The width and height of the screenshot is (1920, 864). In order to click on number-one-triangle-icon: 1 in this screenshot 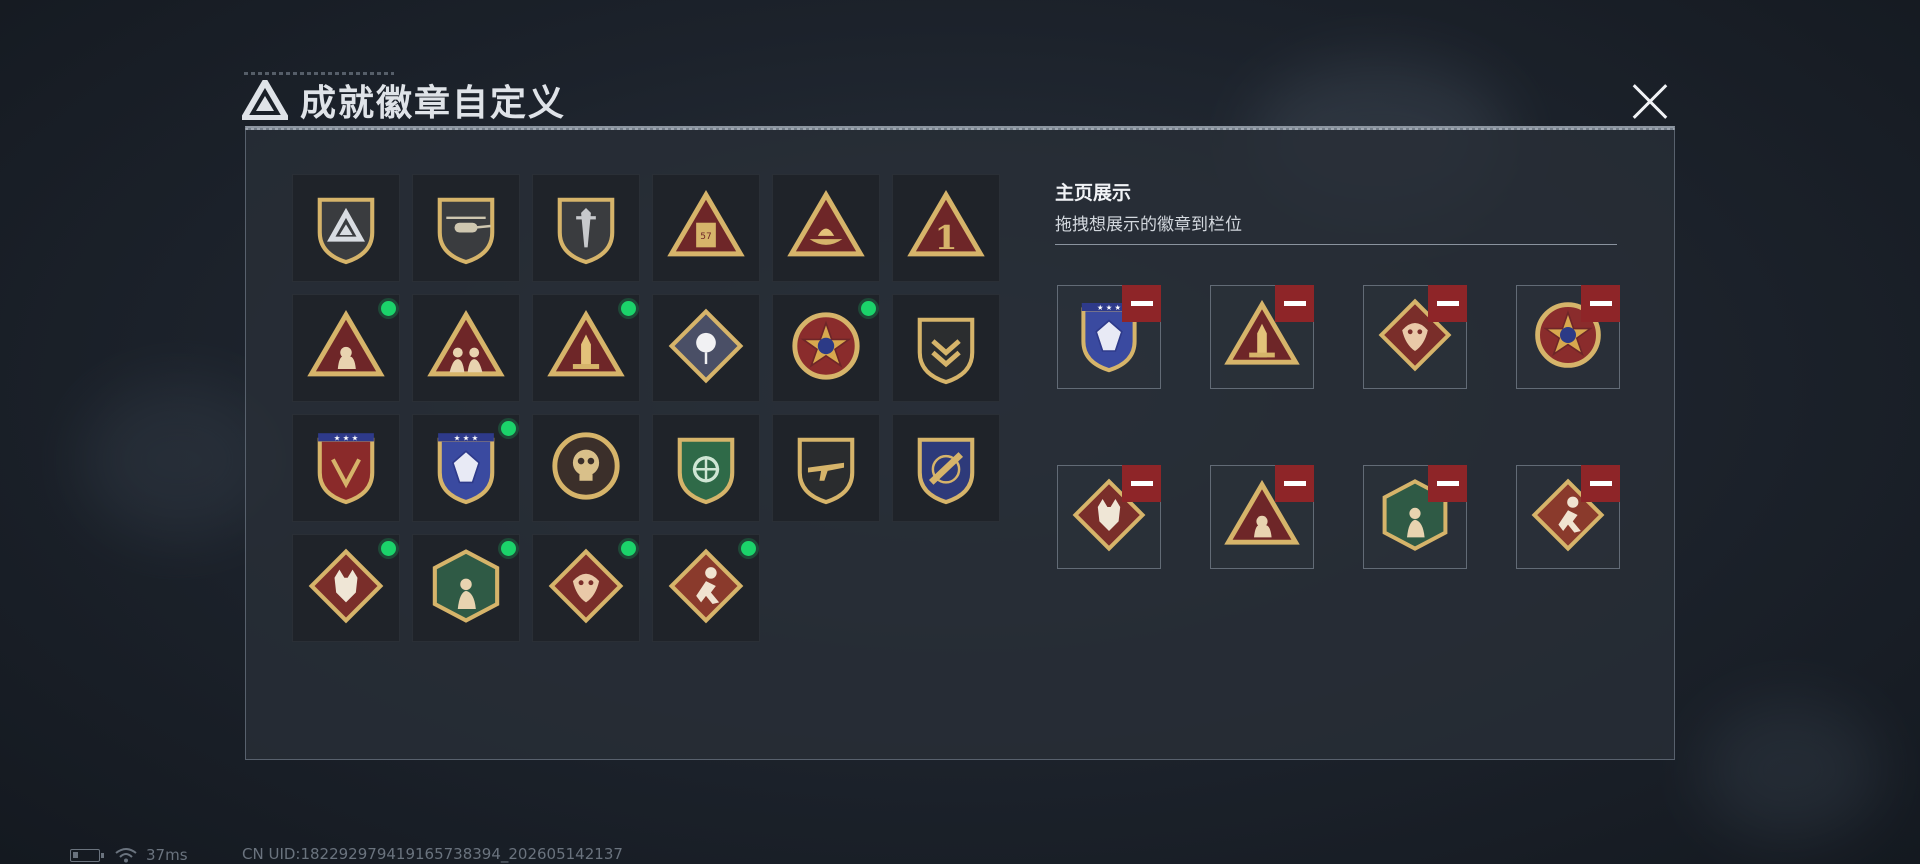, I will do `click(946, 228)`.